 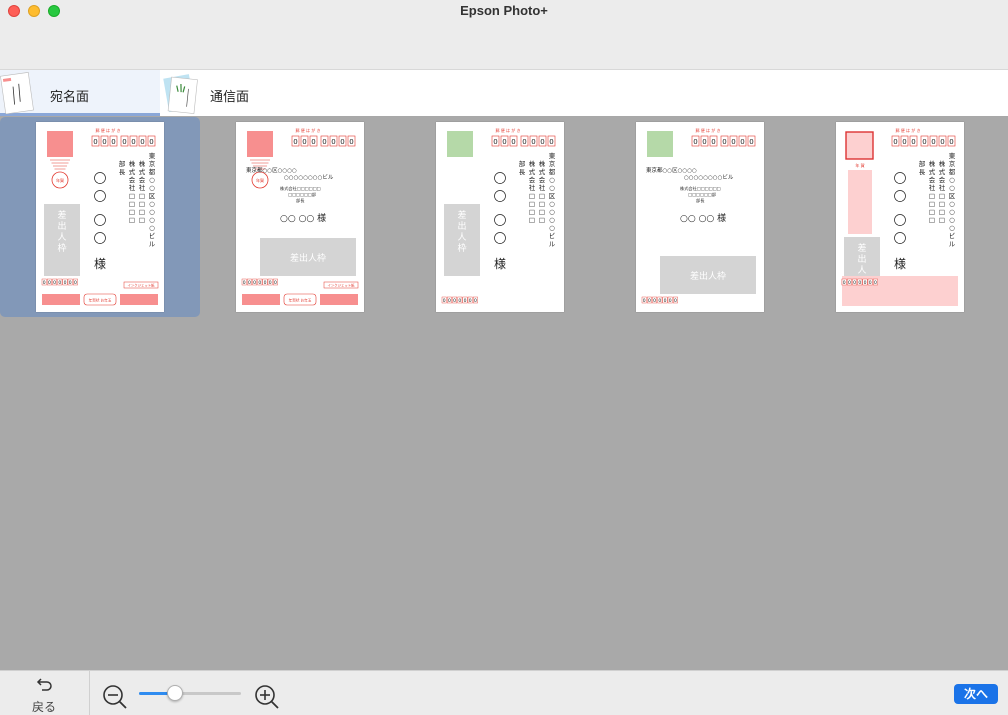 I want to click on under-stamp-label: 年 賀, so click(x=859, y=165).